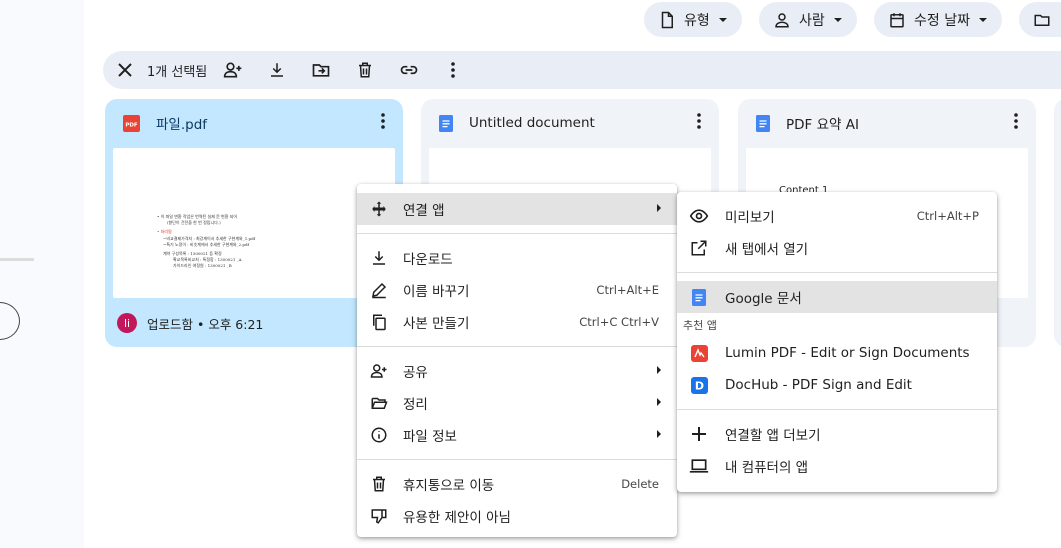 The width and height of the screenshot is (1061, 548). What do you see at coordinates (517, 258) in the screenshot?
I see `menu-item-download: 다운로드` at bounding box center [517, 258].